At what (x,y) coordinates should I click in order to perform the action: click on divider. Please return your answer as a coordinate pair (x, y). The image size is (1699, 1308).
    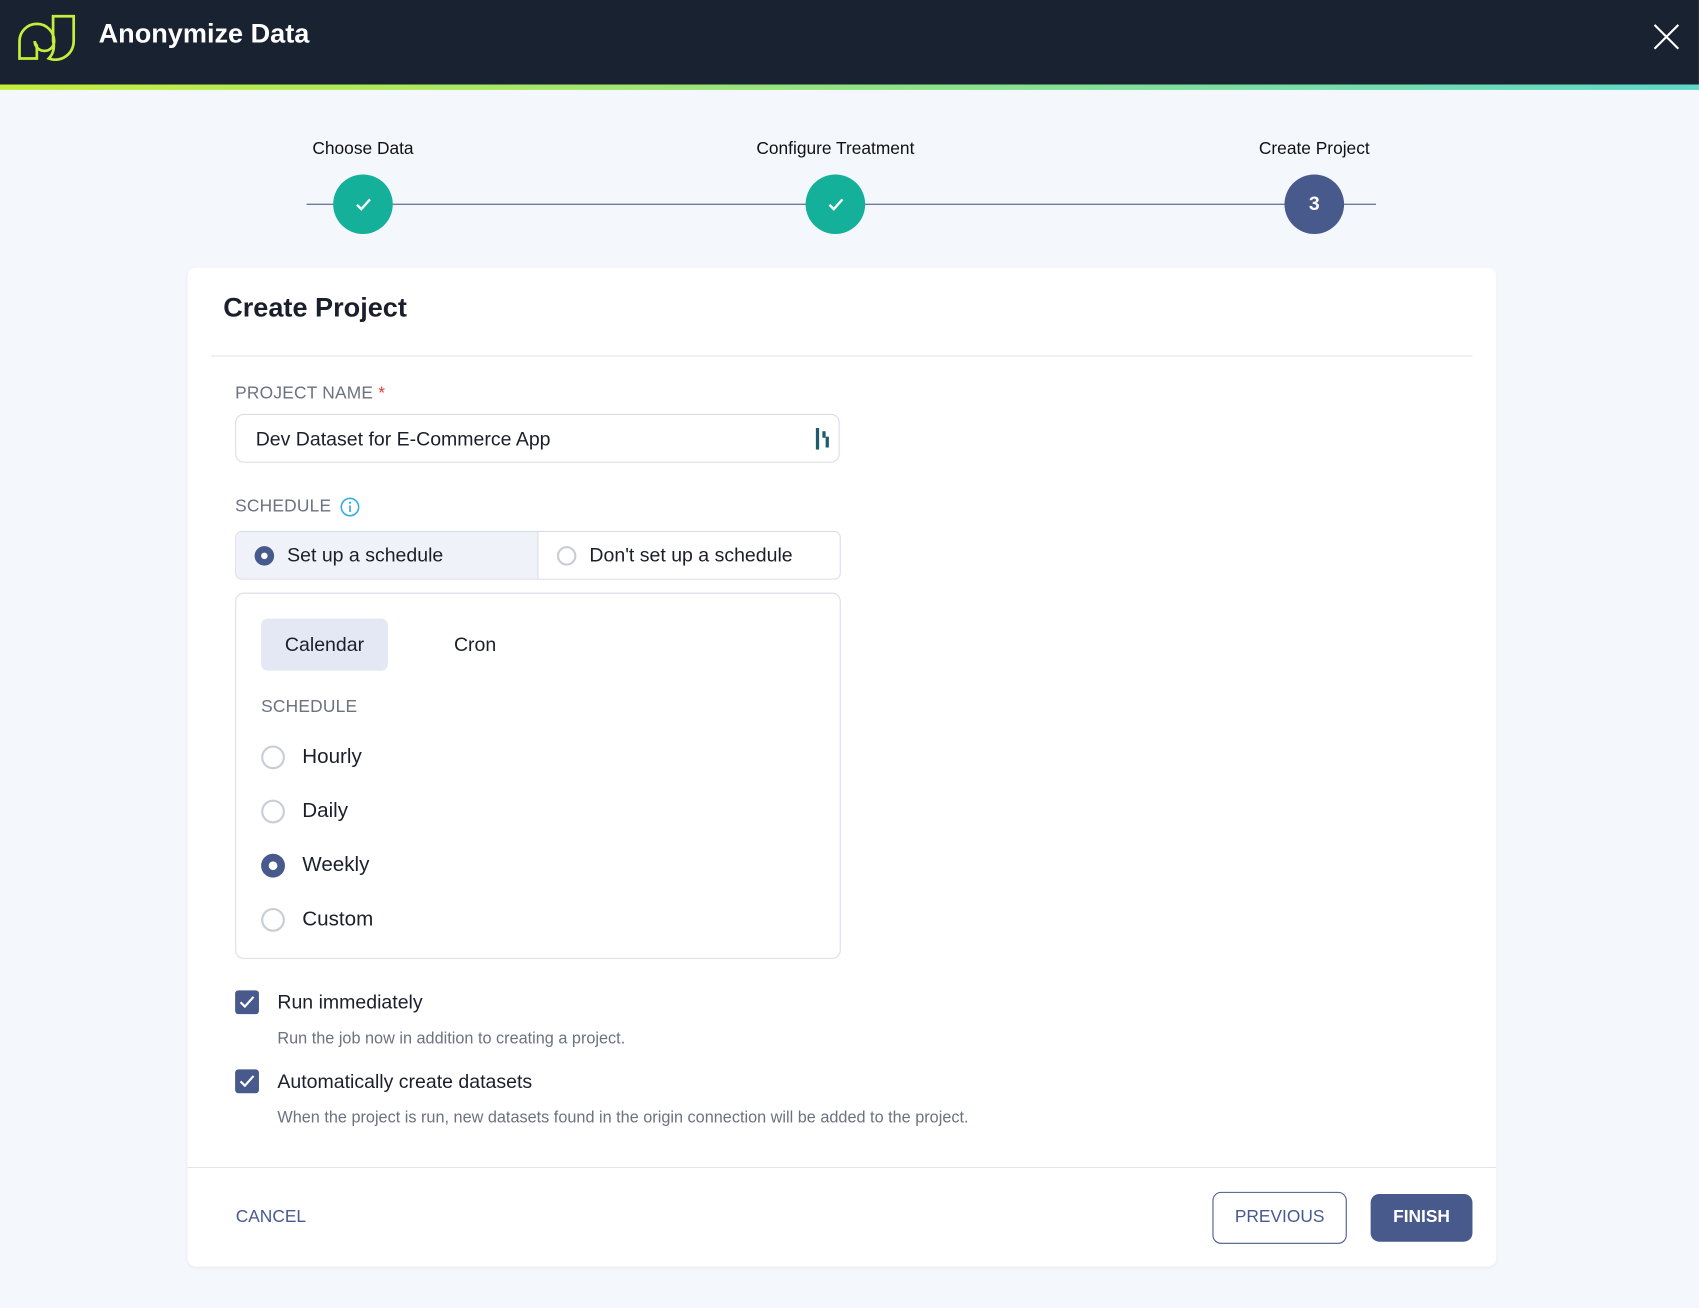
    Looking at the image, I should click on (842, 356).